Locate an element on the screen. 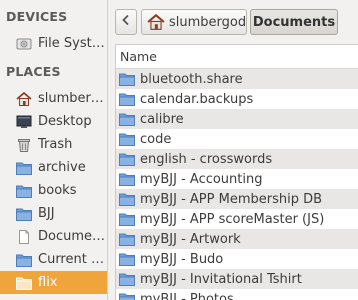  file-row: myBJJ - Accounting is located at coordinates (237, 179).